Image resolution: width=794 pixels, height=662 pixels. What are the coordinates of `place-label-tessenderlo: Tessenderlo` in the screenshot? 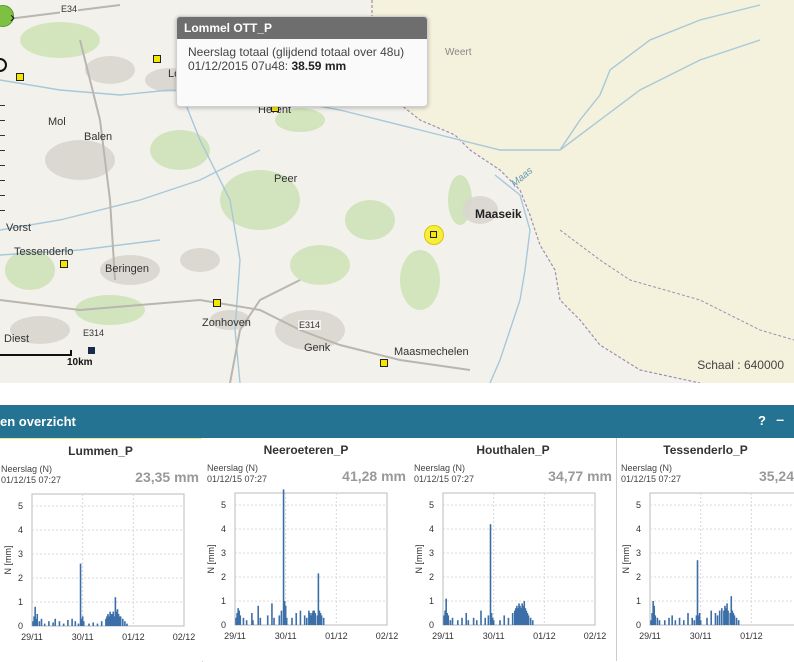 It's located at (44, 252).